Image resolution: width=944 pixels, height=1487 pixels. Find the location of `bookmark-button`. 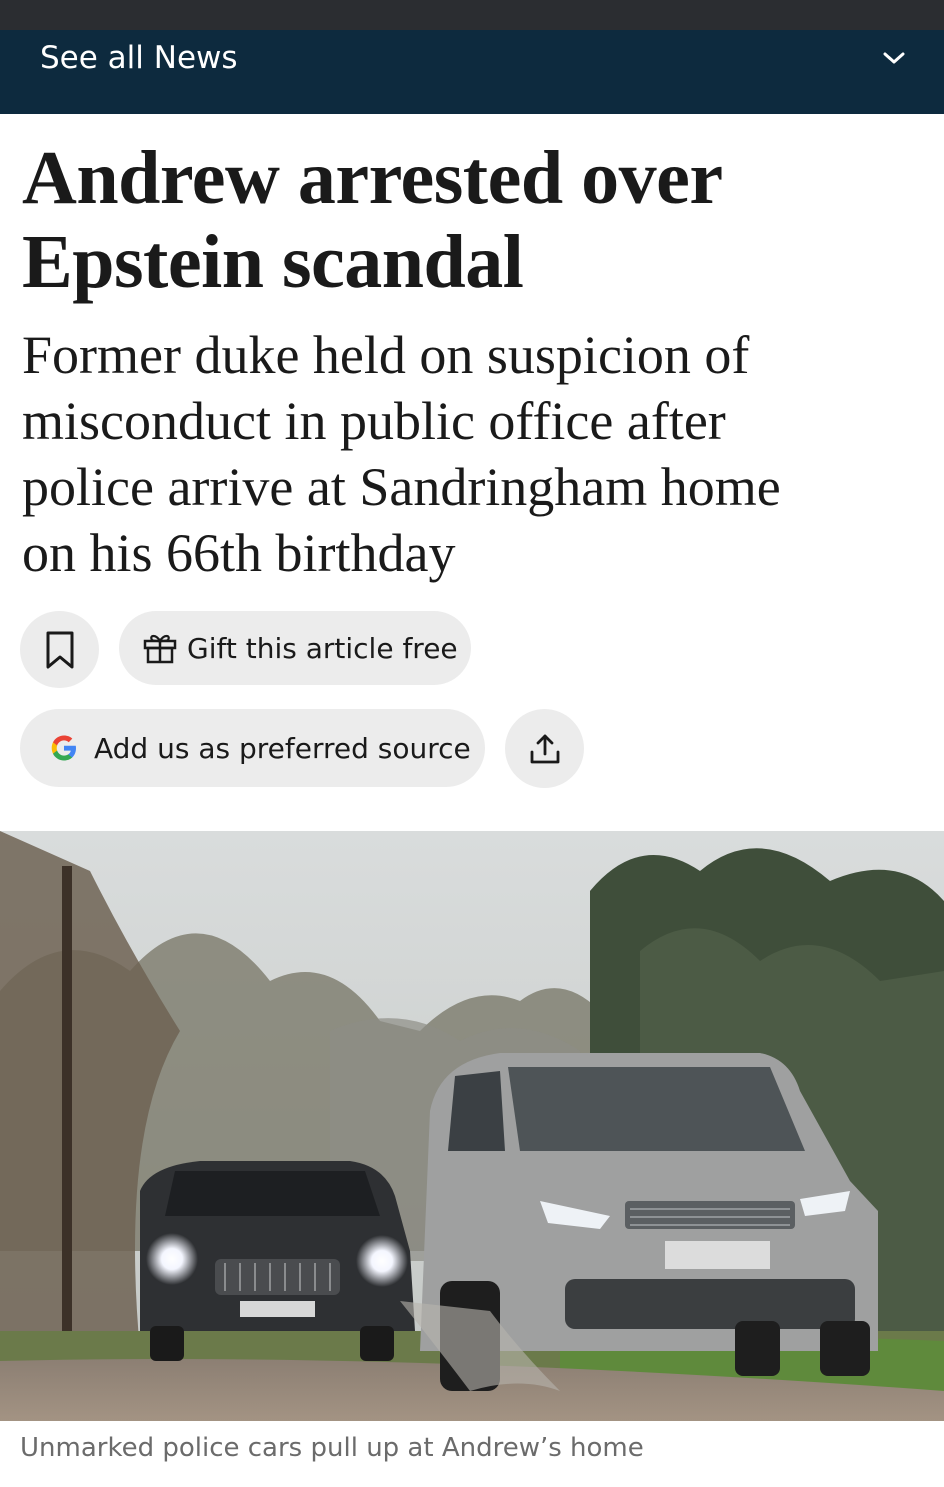

bookmark-button is located at coordinates (59, 649).